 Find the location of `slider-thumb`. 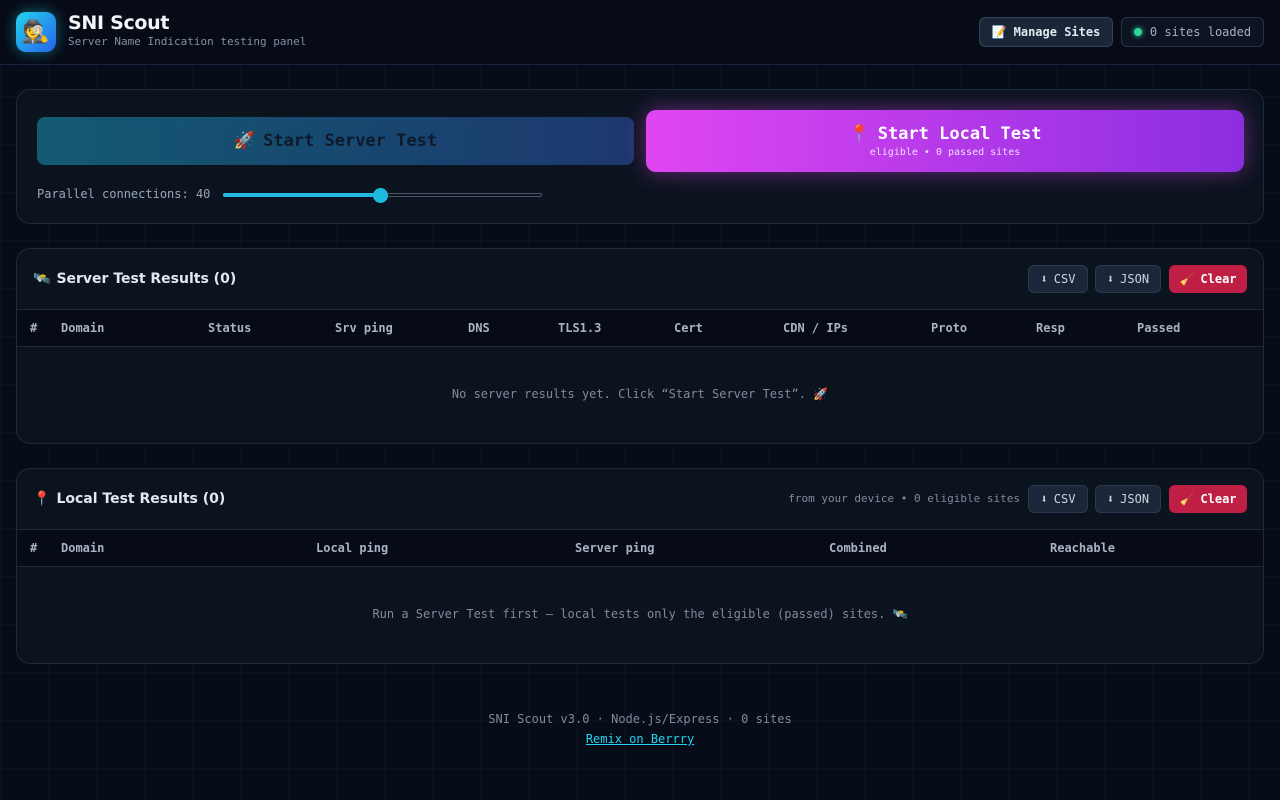

slider-thumb is located at coordinates (381, 195).